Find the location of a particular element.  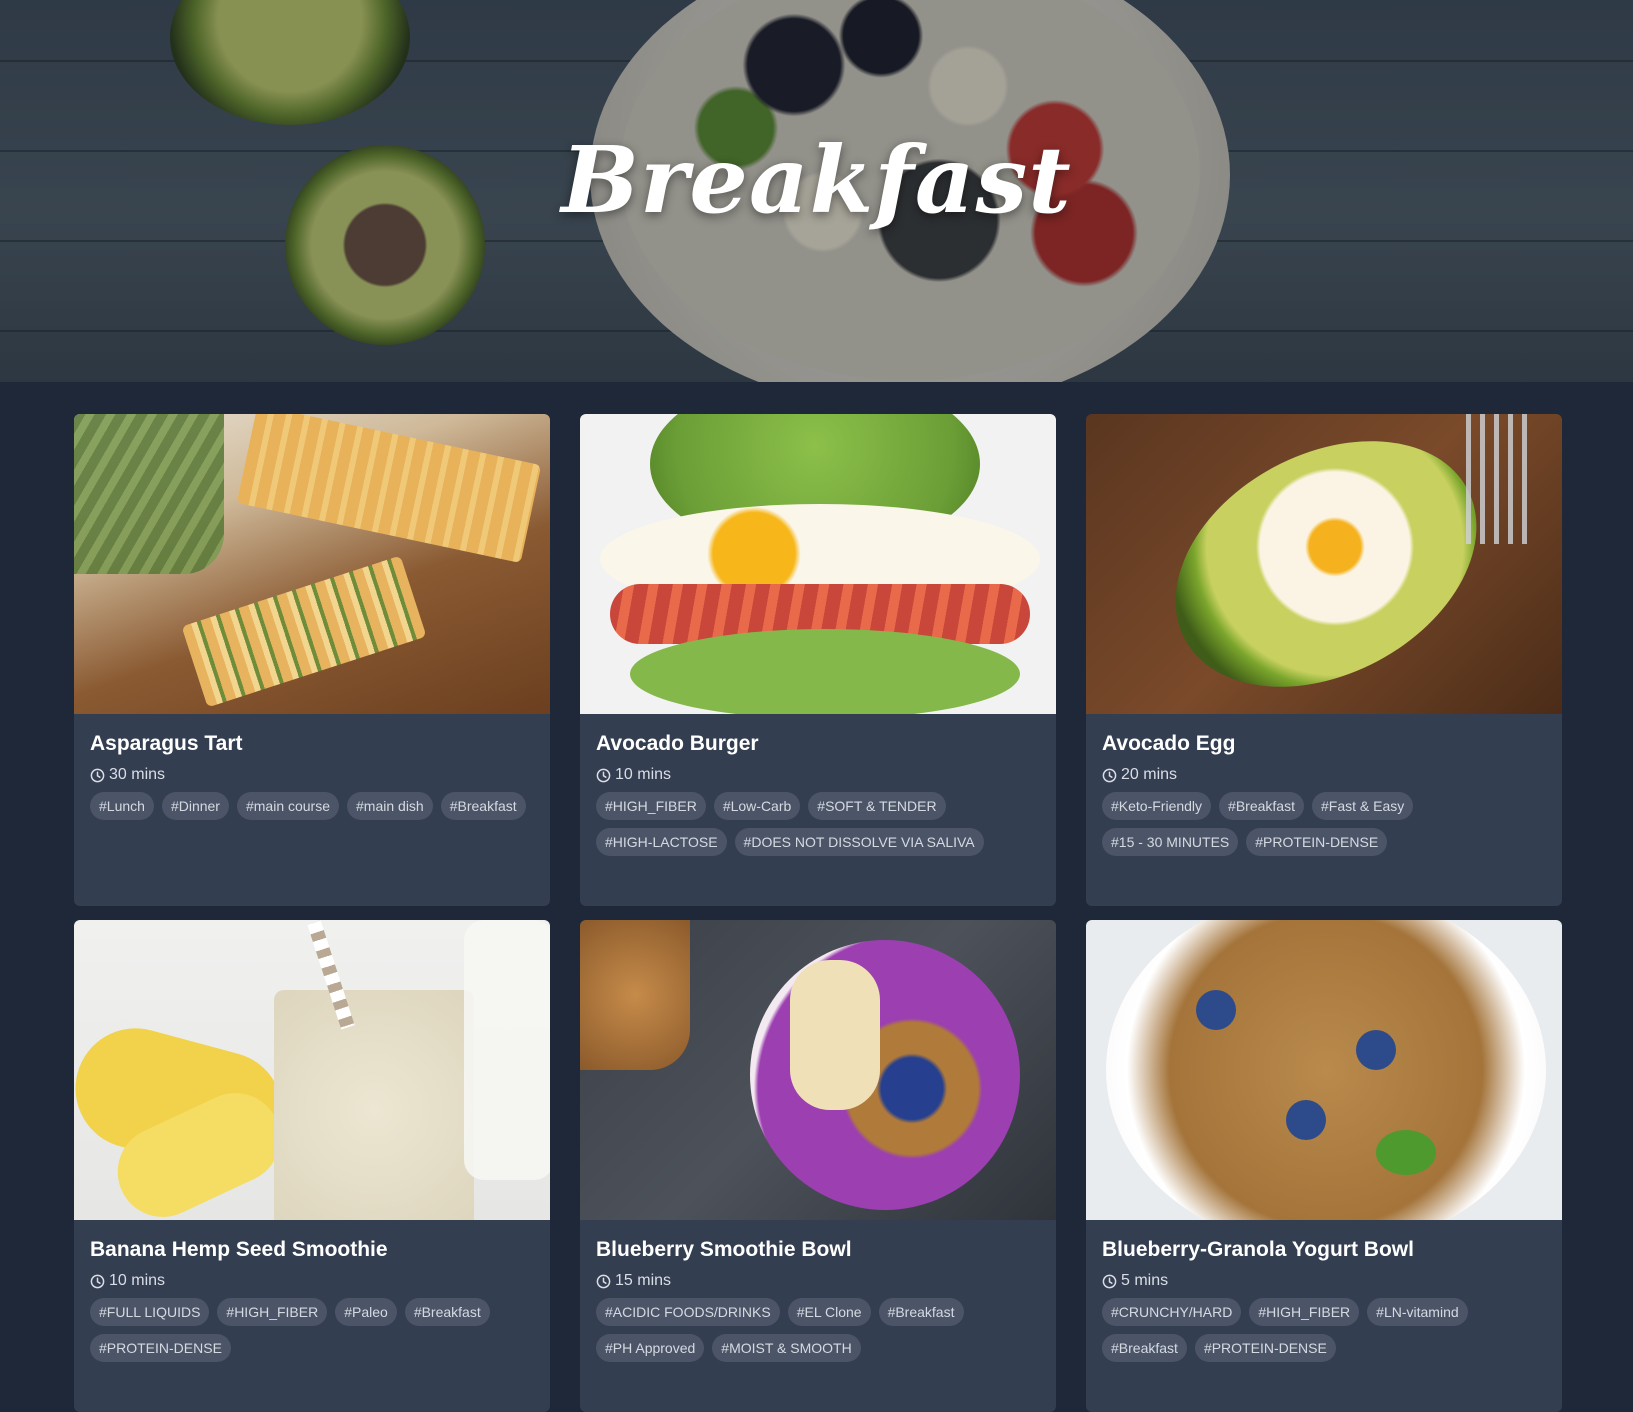

prep-time: 5 mins is located at coordinates (1324, 1281).